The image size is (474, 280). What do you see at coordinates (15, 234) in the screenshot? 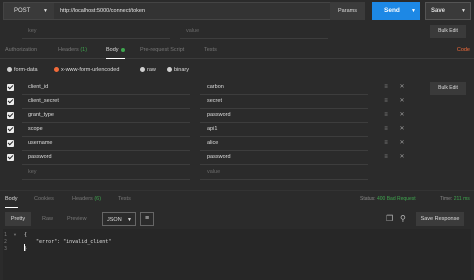
I see `fold-arrow-icon: ▼` at bounding box center [15, 234].